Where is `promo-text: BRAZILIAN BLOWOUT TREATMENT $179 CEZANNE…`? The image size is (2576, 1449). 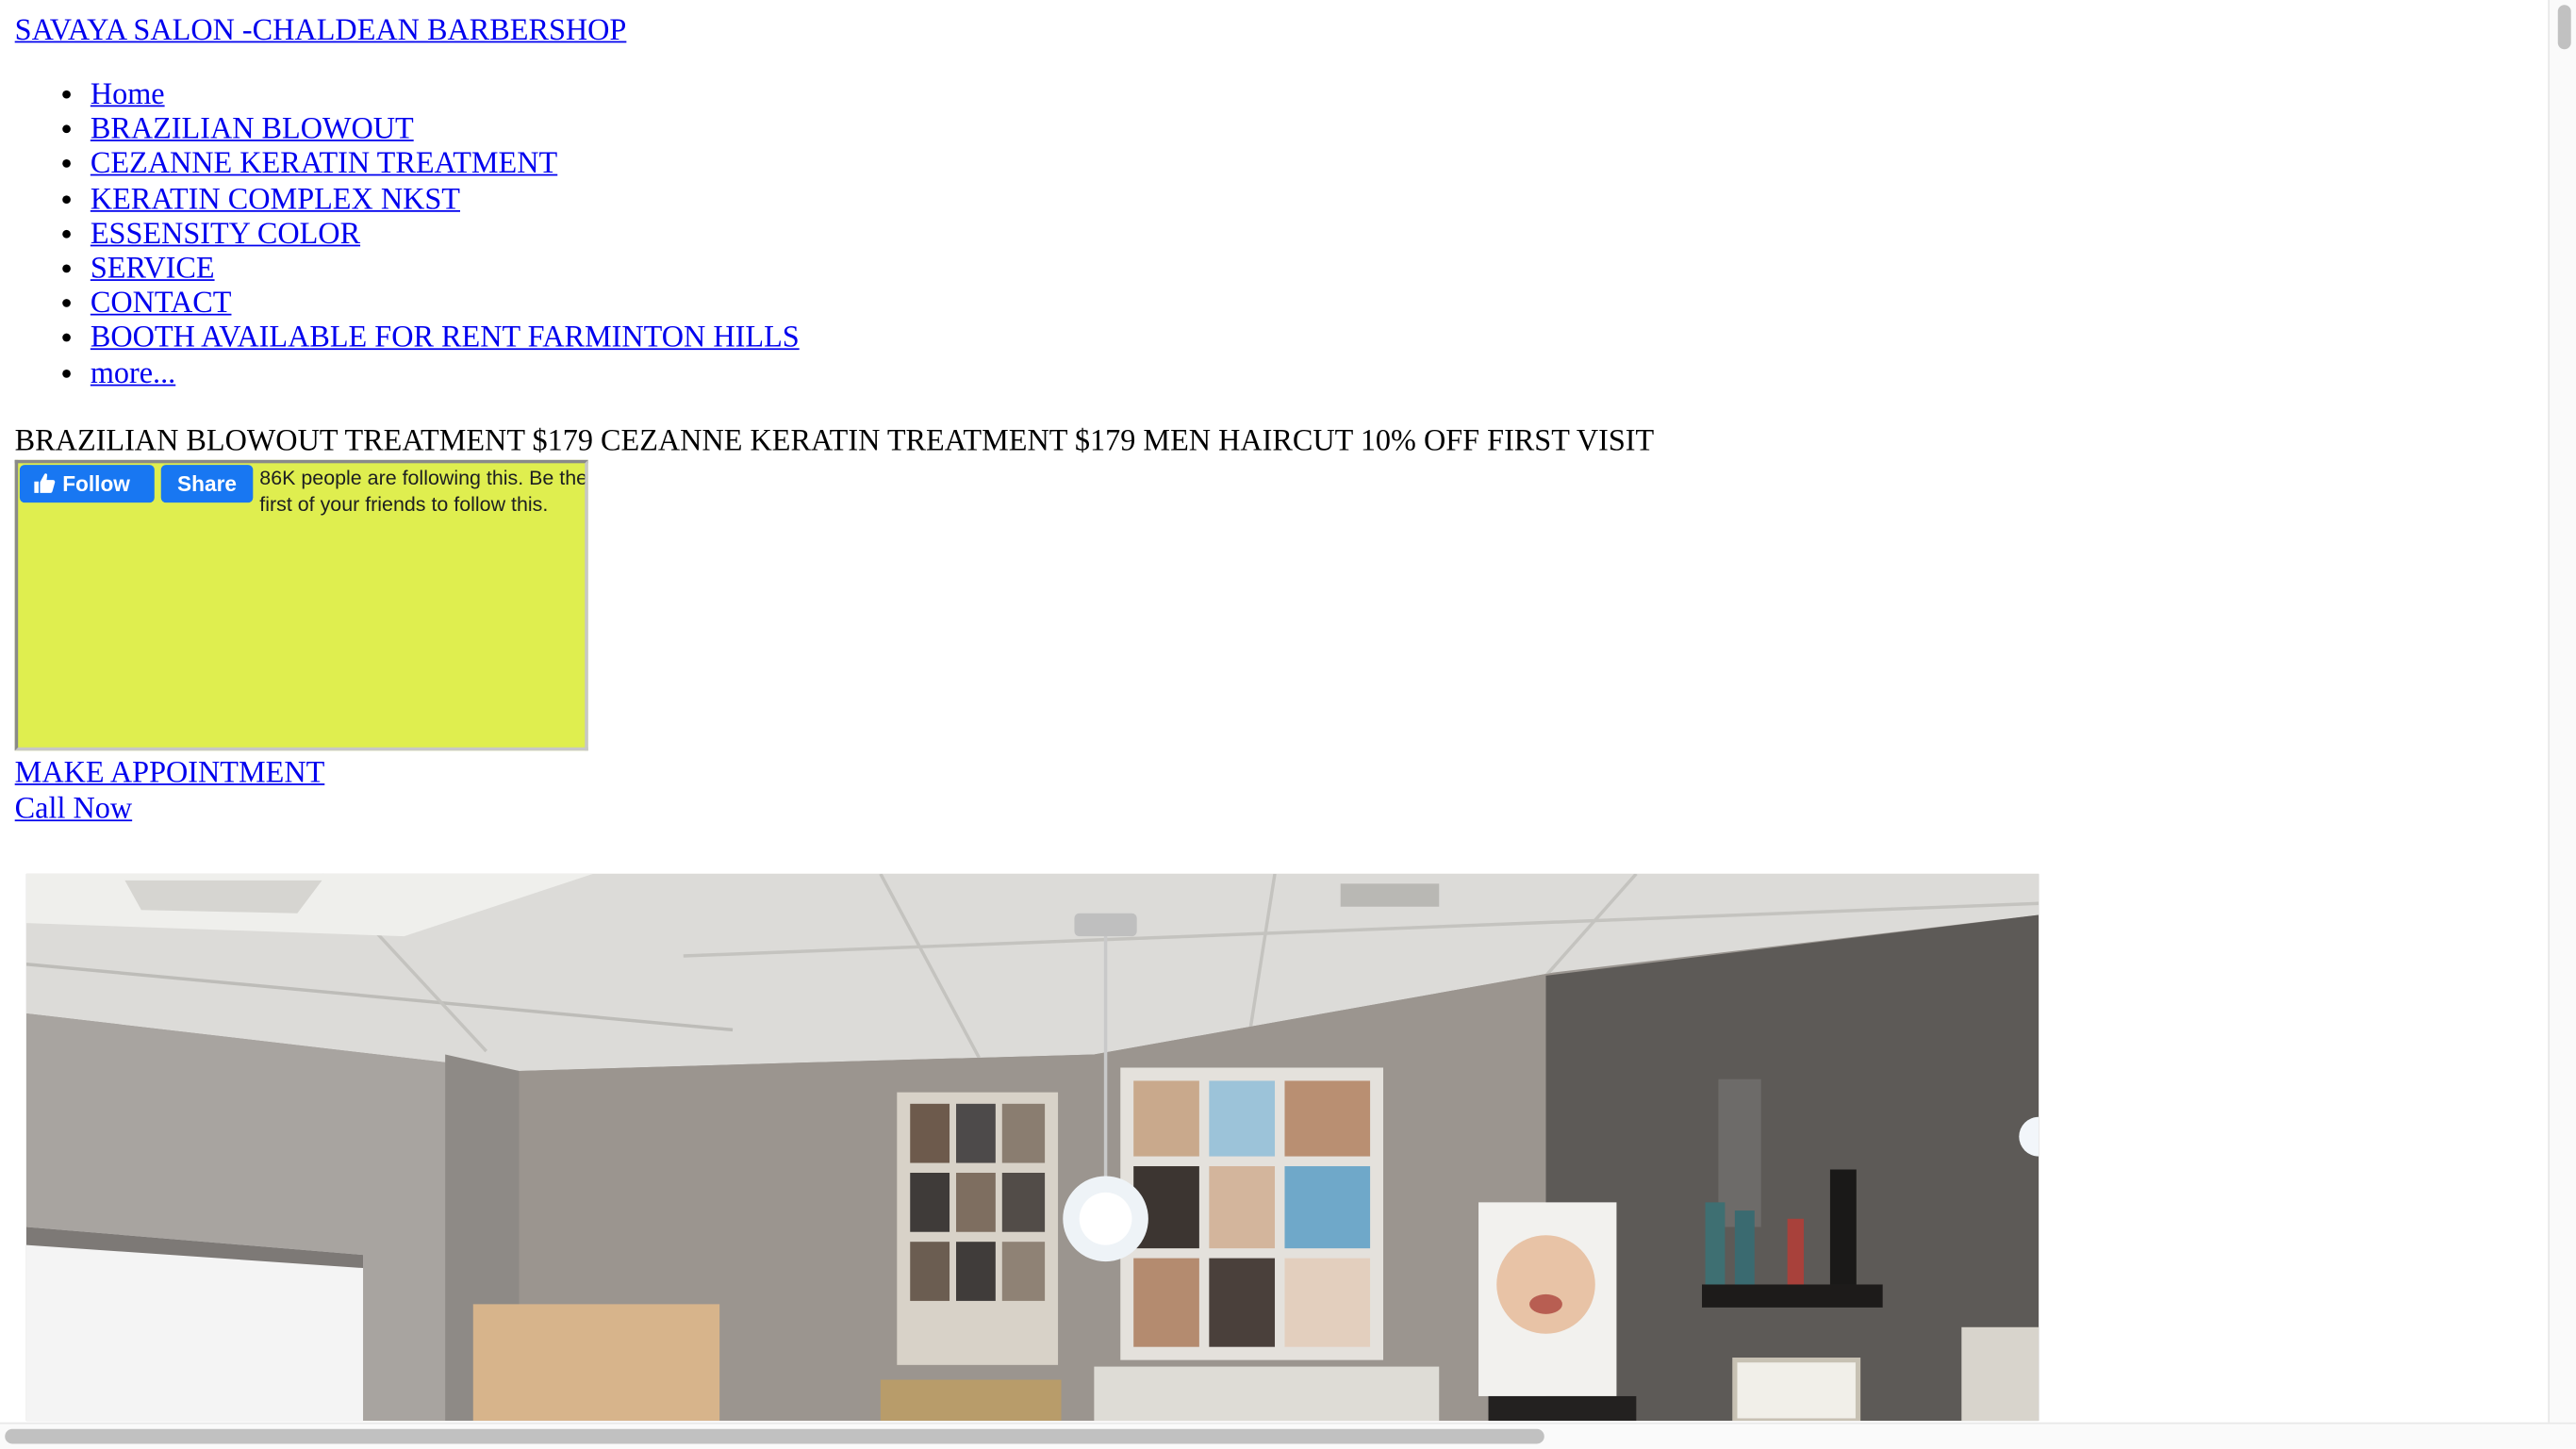 promo-text: BRAZILIAN BLOWOUT TREATMENT $179 CEZANNE… is located at coordinates (834, 442).